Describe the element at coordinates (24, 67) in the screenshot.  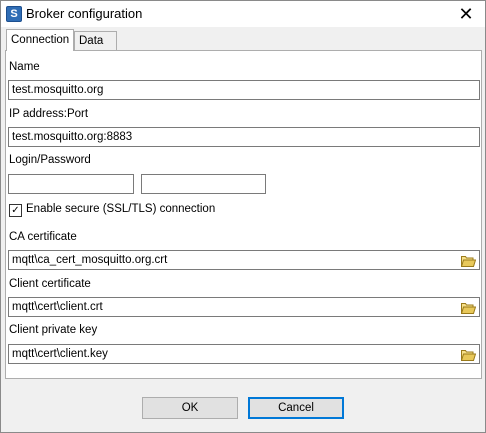
I see `name-label: Name` at that location.